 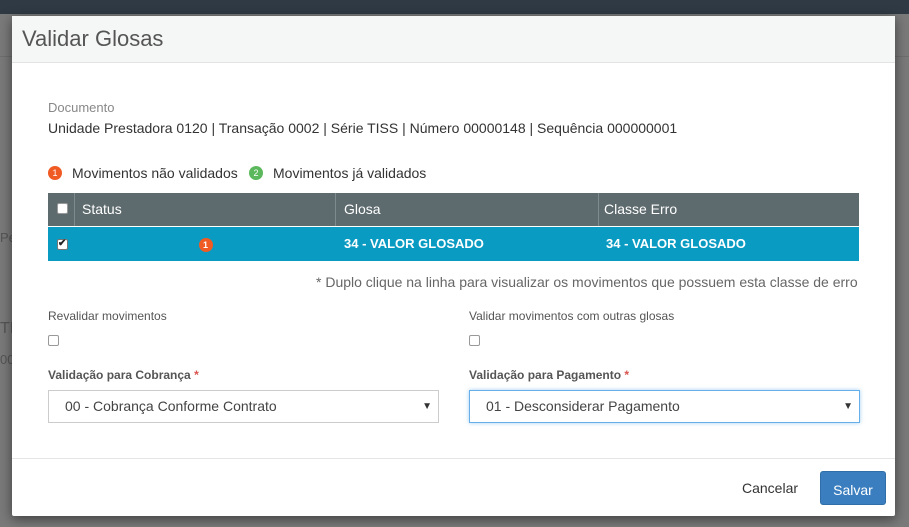 What do you see at coordinates (572, 316) in the screenshot?
I see `outras-glosas-label: Validar movimentos com outras glosas` at bounding box center [572, 316].